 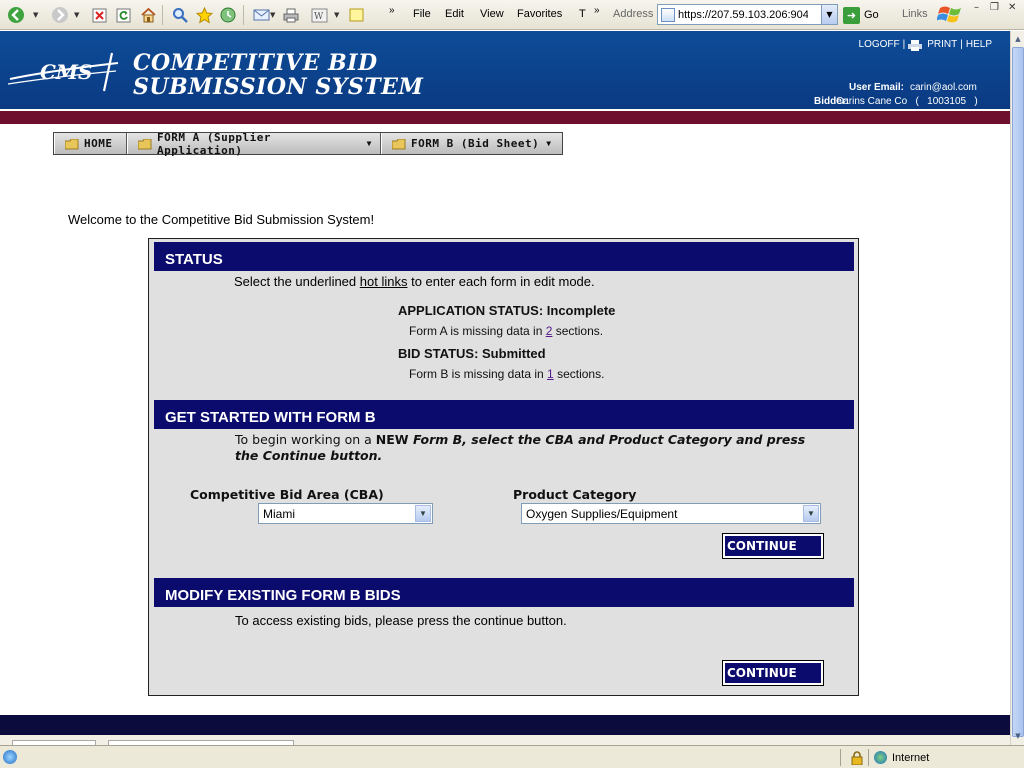 What do you see at coordinates (98, 143) in the screenshot?
I see `nav-home-label: HOME` at bounding box center [98, 143].